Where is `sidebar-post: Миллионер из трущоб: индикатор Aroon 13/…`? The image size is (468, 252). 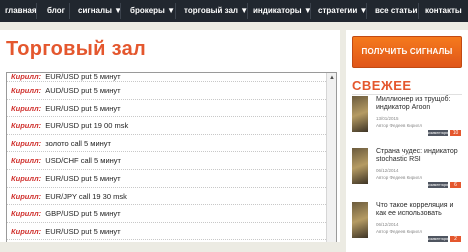 sidebar-post: Миллионер из трущоб: индикатор Aroon 13/… is located at coordinates (408, 116).